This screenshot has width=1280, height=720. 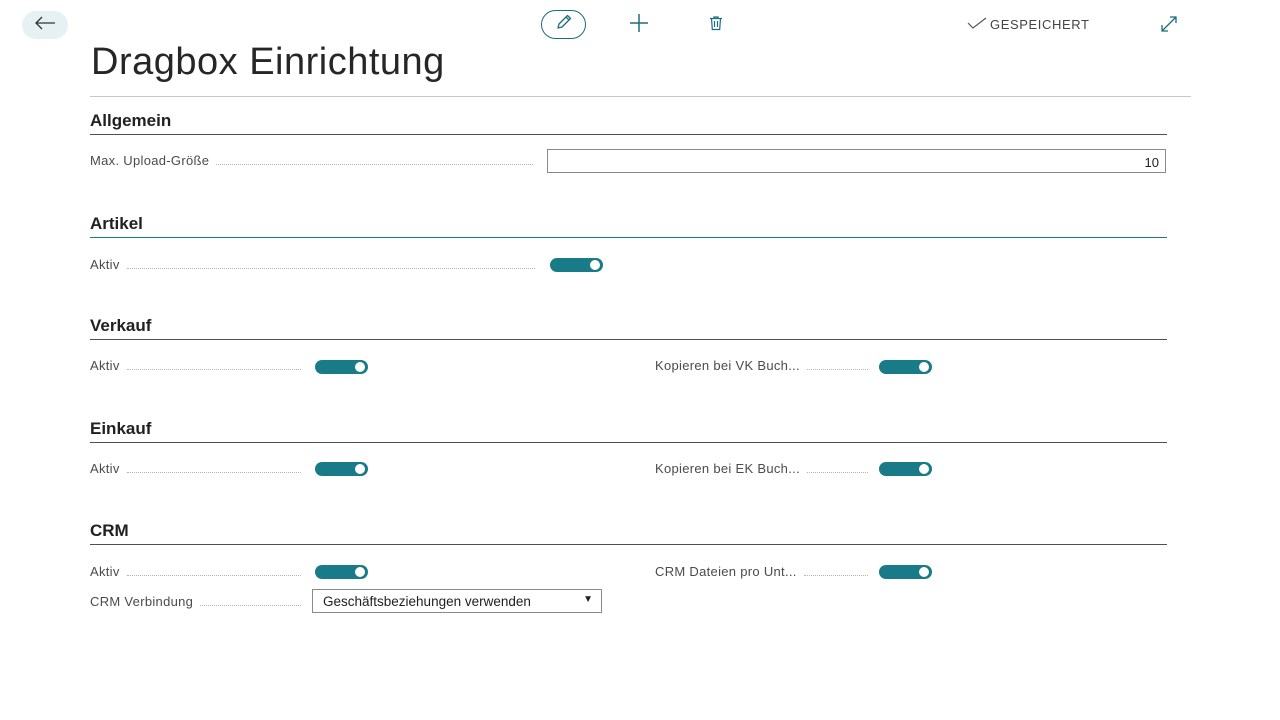 I want to click on plus-icon, so click(x=639, y=25).